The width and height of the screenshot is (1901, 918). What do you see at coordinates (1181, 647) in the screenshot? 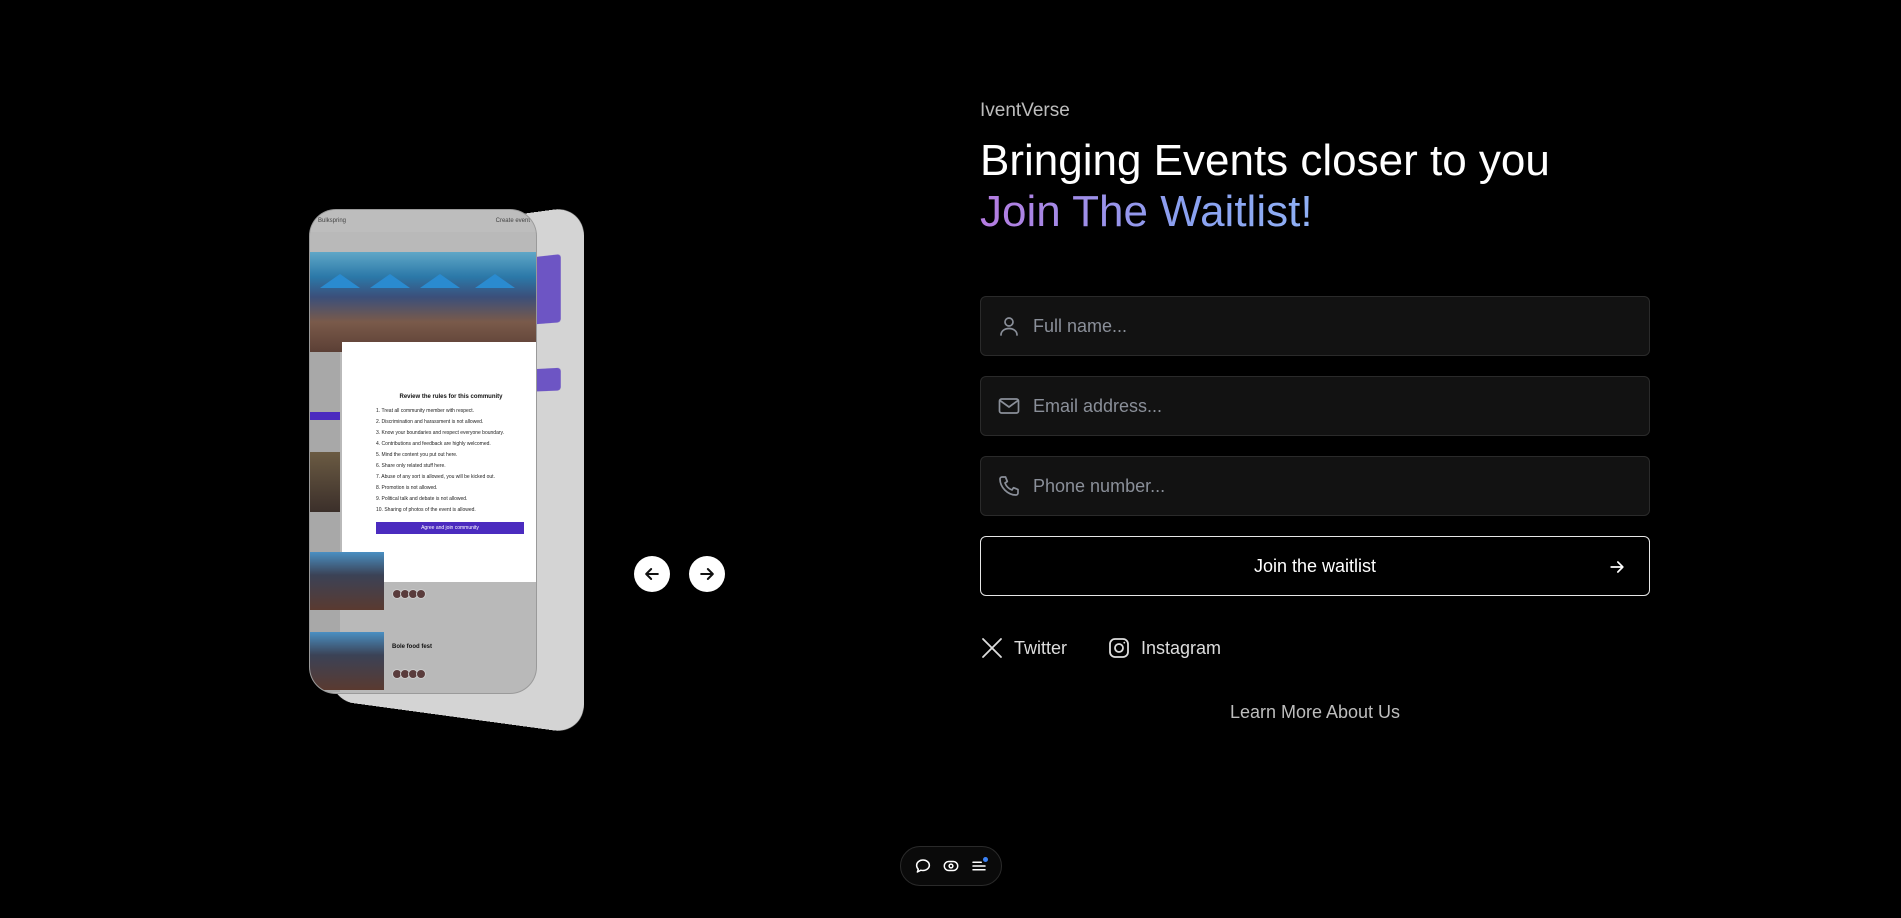
I see `instagram-label: Instagram` at bounding box center [1181, 647].